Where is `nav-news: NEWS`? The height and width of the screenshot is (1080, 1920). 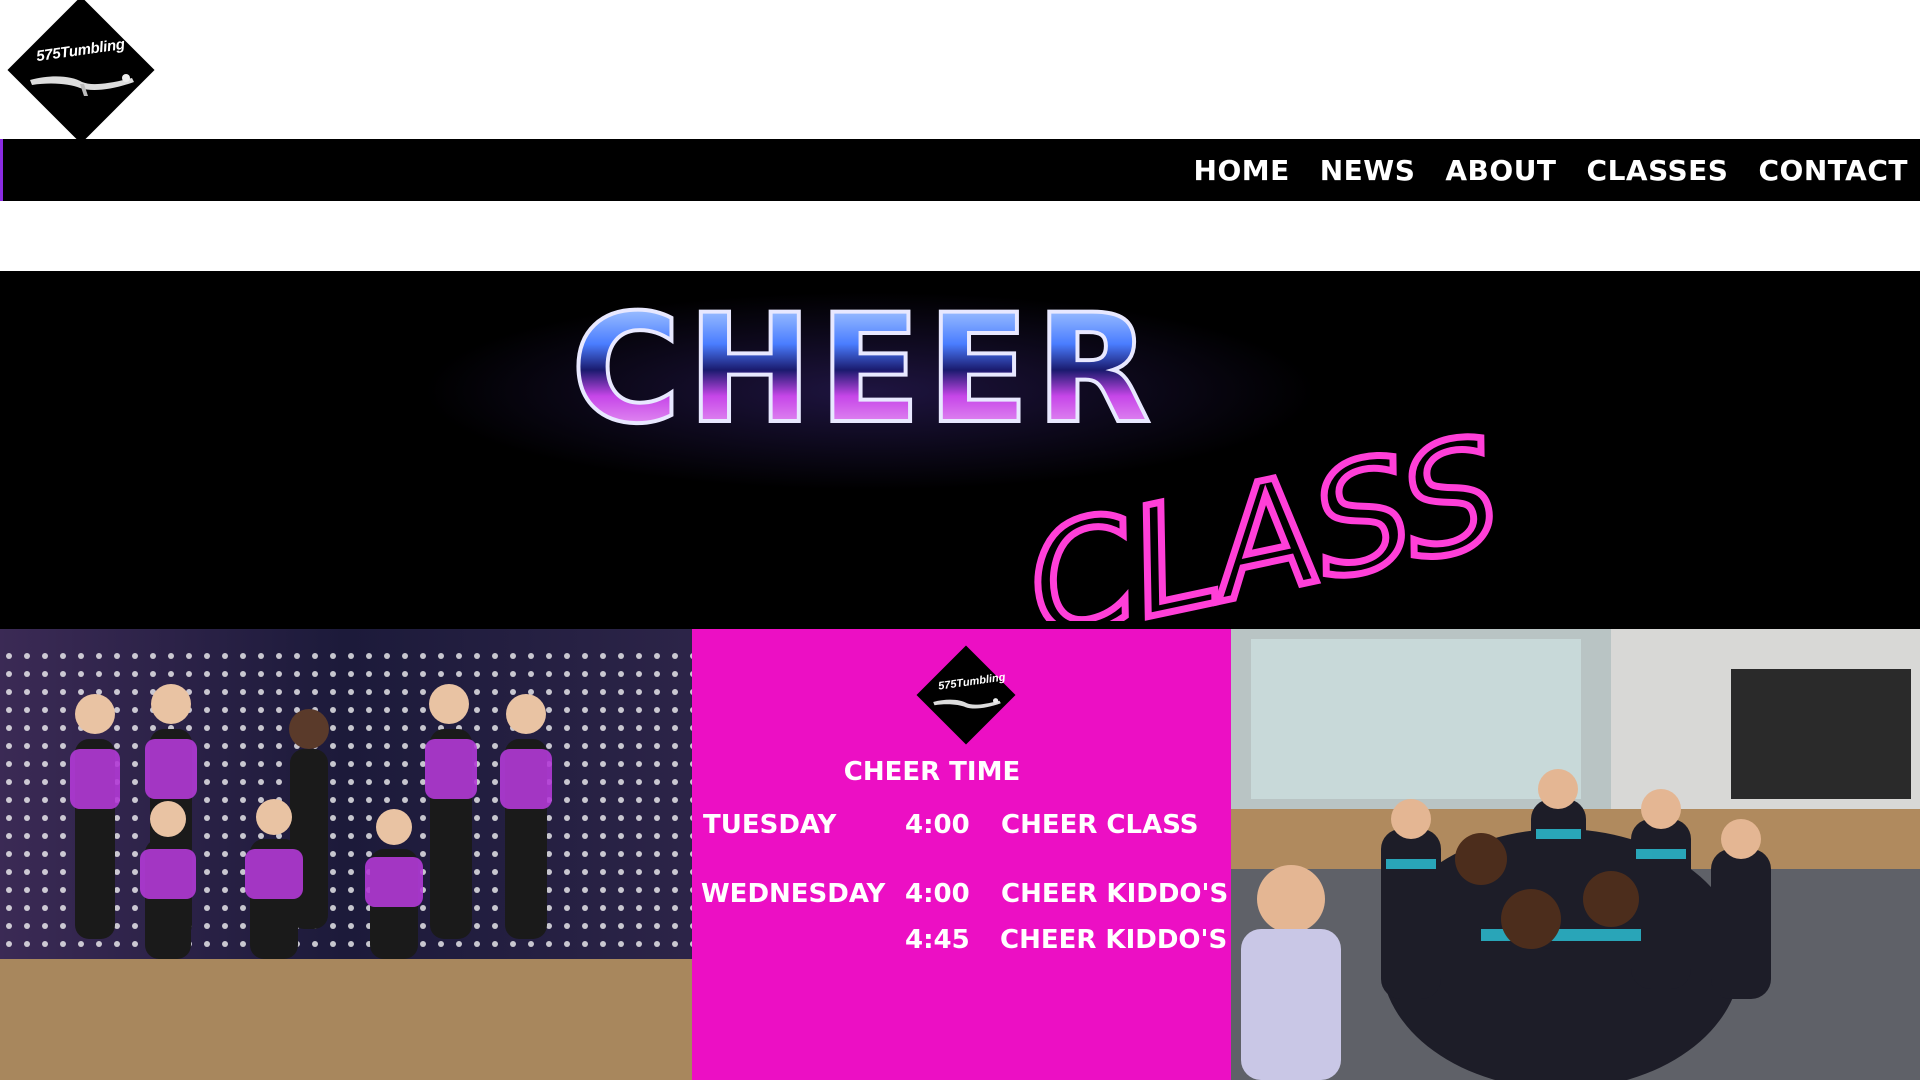 nav-news: NEWS is located at coordinates (1368, 170).